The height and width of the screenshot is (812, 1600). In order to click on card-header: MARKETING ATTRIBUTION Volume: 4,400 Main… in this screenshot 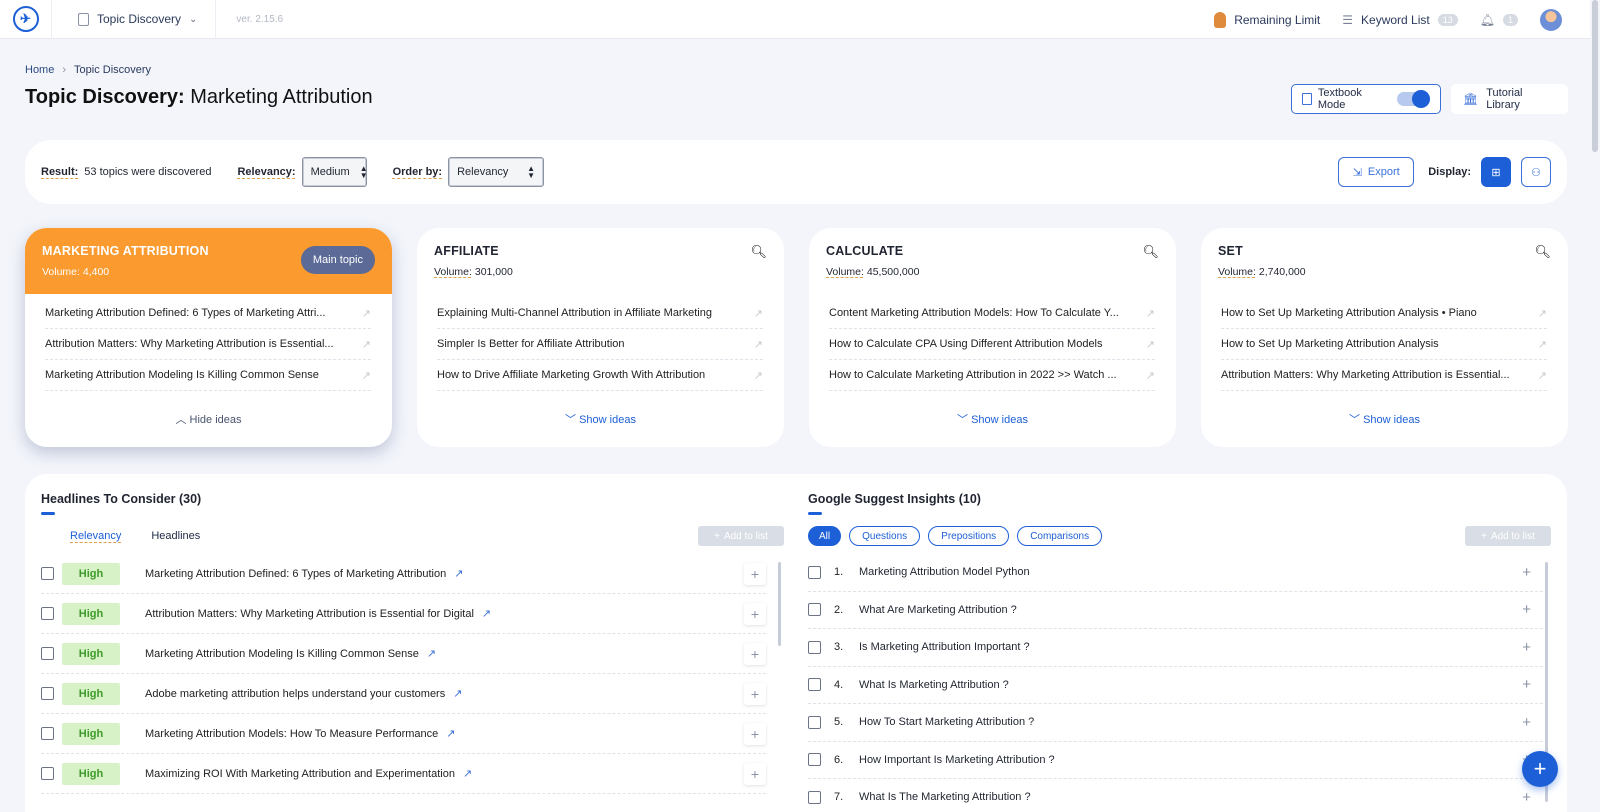, I will do `click(208, 261)`.